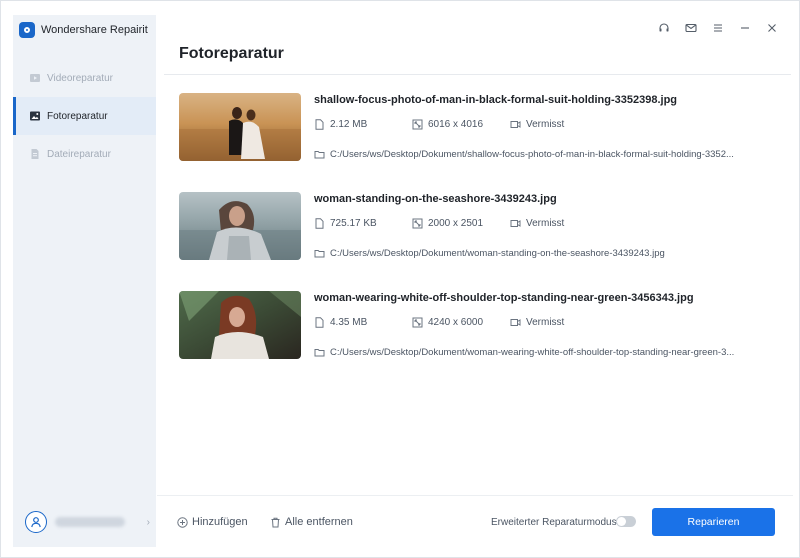 This screenshot has height=558, width=800. I want to click on headset-icon, so click(664, 28).